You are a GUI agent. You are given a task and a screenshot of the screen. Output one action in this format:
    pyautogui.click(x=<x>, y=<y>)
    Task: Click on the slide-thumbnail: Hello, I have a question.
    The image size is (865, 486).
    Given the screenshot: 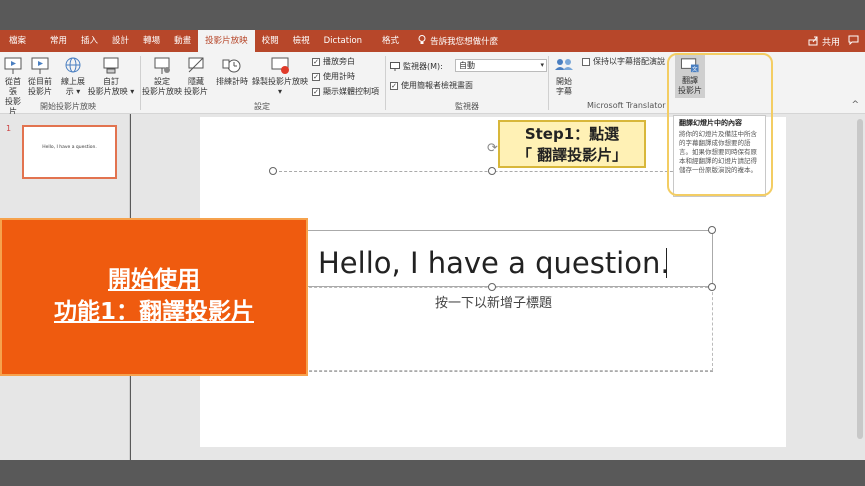 What is the action you would take?
    pyautogui.click(x=69, y=152)
    